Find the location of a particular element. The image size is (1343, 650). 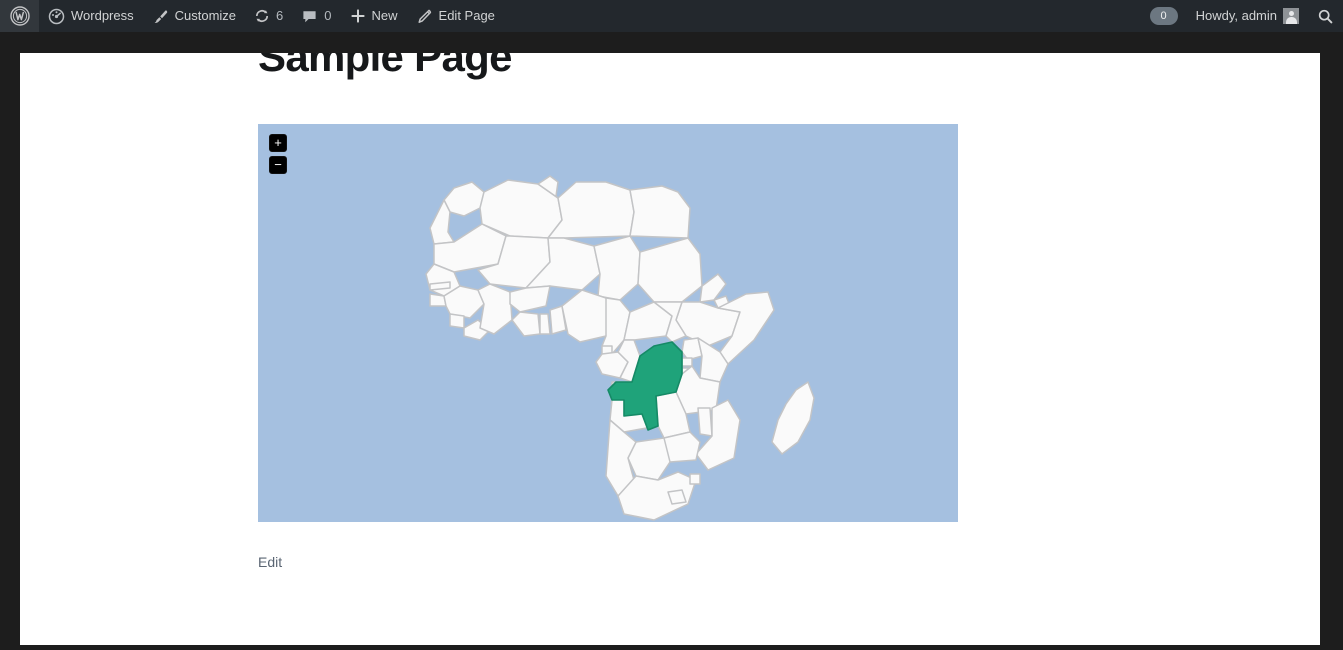

country-malawi is located at coordinates (705, 422).